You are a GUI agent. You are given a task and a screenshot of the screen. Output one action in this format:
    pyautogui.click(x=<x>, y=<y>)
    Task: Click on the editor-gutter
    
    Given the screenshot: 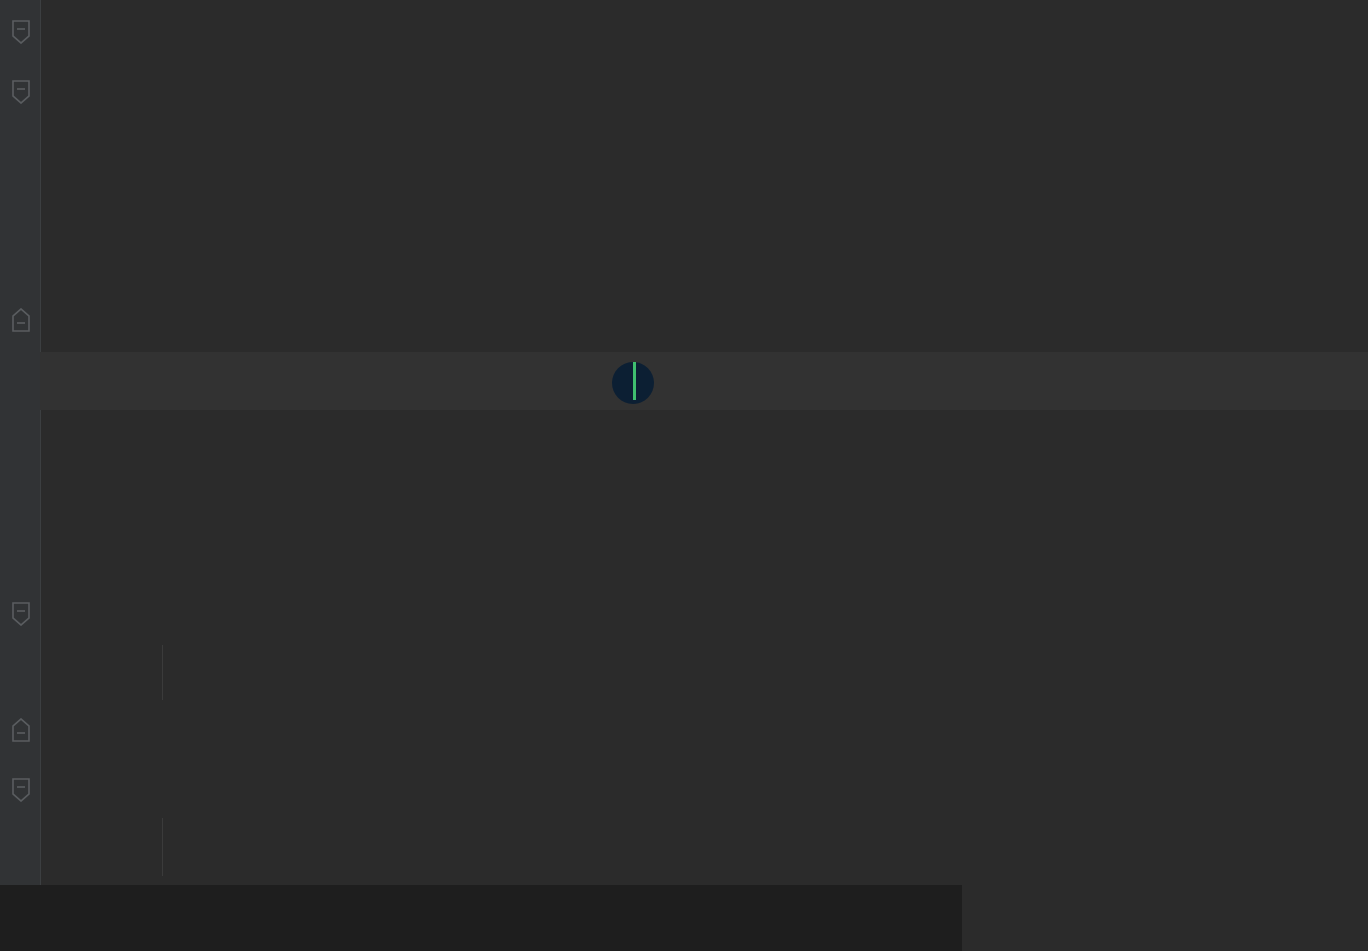 What is the action you would take?
    pyautogui.click(x=20, y=475)
    